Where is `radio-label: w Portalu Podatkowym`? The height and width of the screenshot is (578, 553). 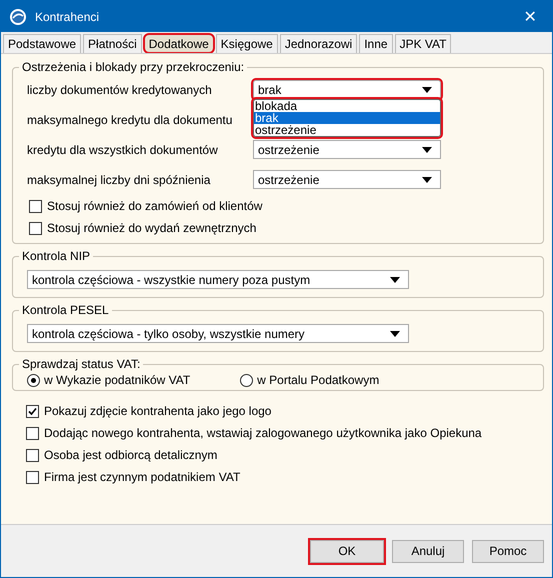
radio-label: w Portalu Podatkowym is located at coordinates (318, 380).